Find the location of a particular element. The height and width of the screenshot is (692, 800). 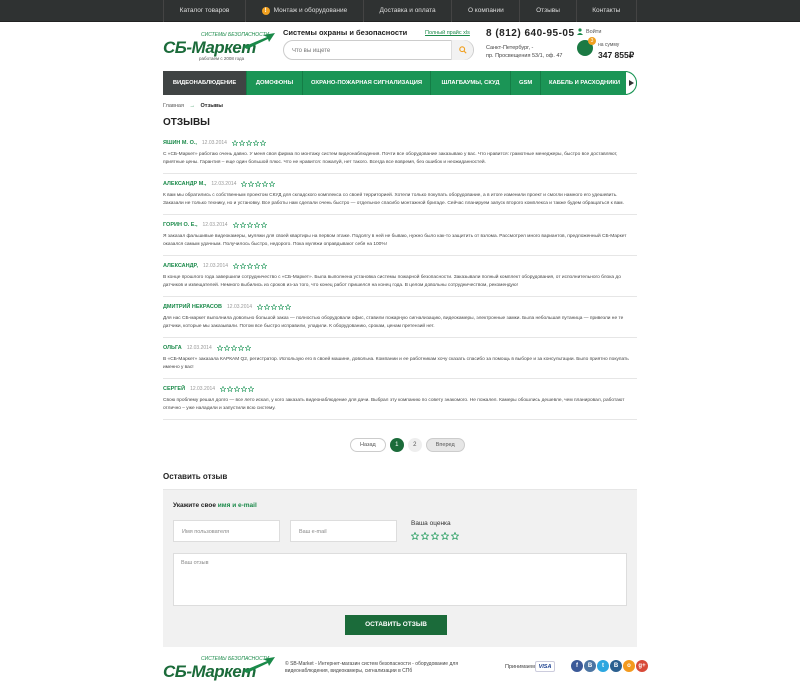

nav-barriers: ШЛАГБАУМЫ, СКУД is located at coordinates (471, 83).